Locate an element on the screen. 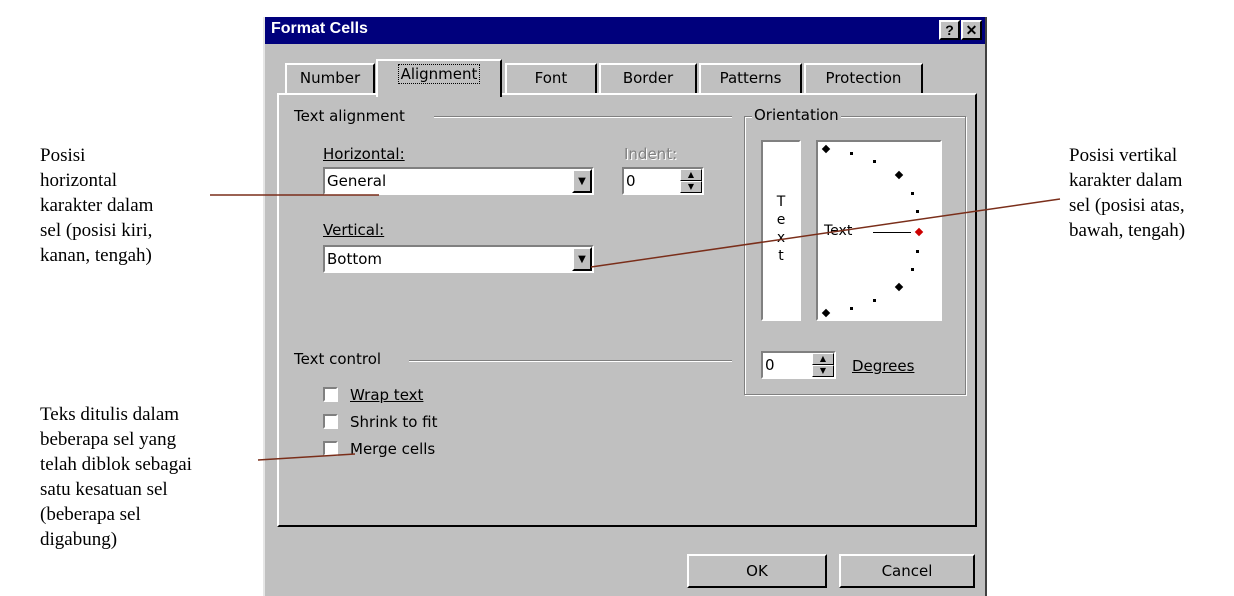  horizontal-label-text: Horizontal: is located at coordinates (364, 154).